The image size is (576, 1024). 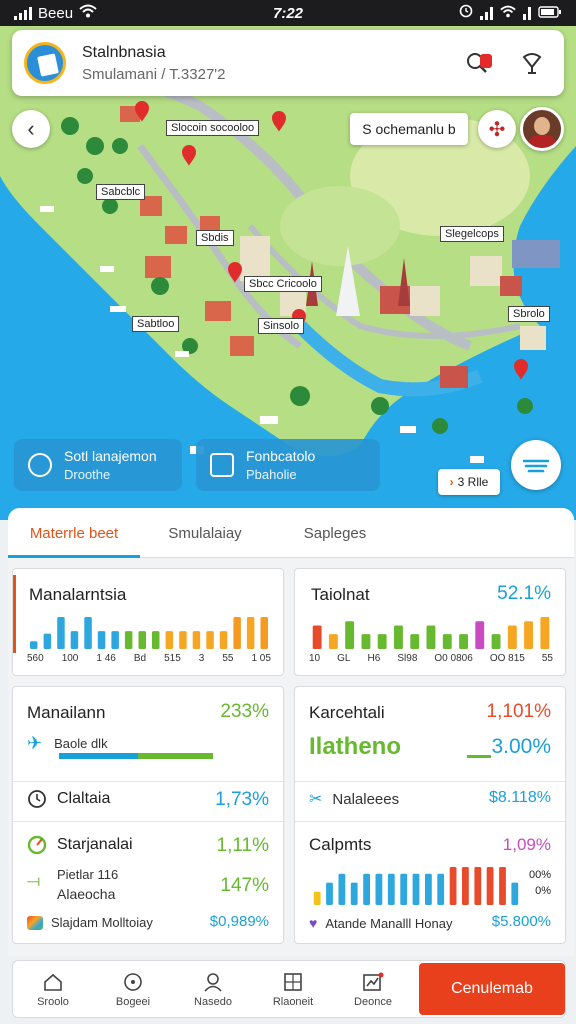 I want to click on card1-tick-7: 55, so click(x=228, y=658).